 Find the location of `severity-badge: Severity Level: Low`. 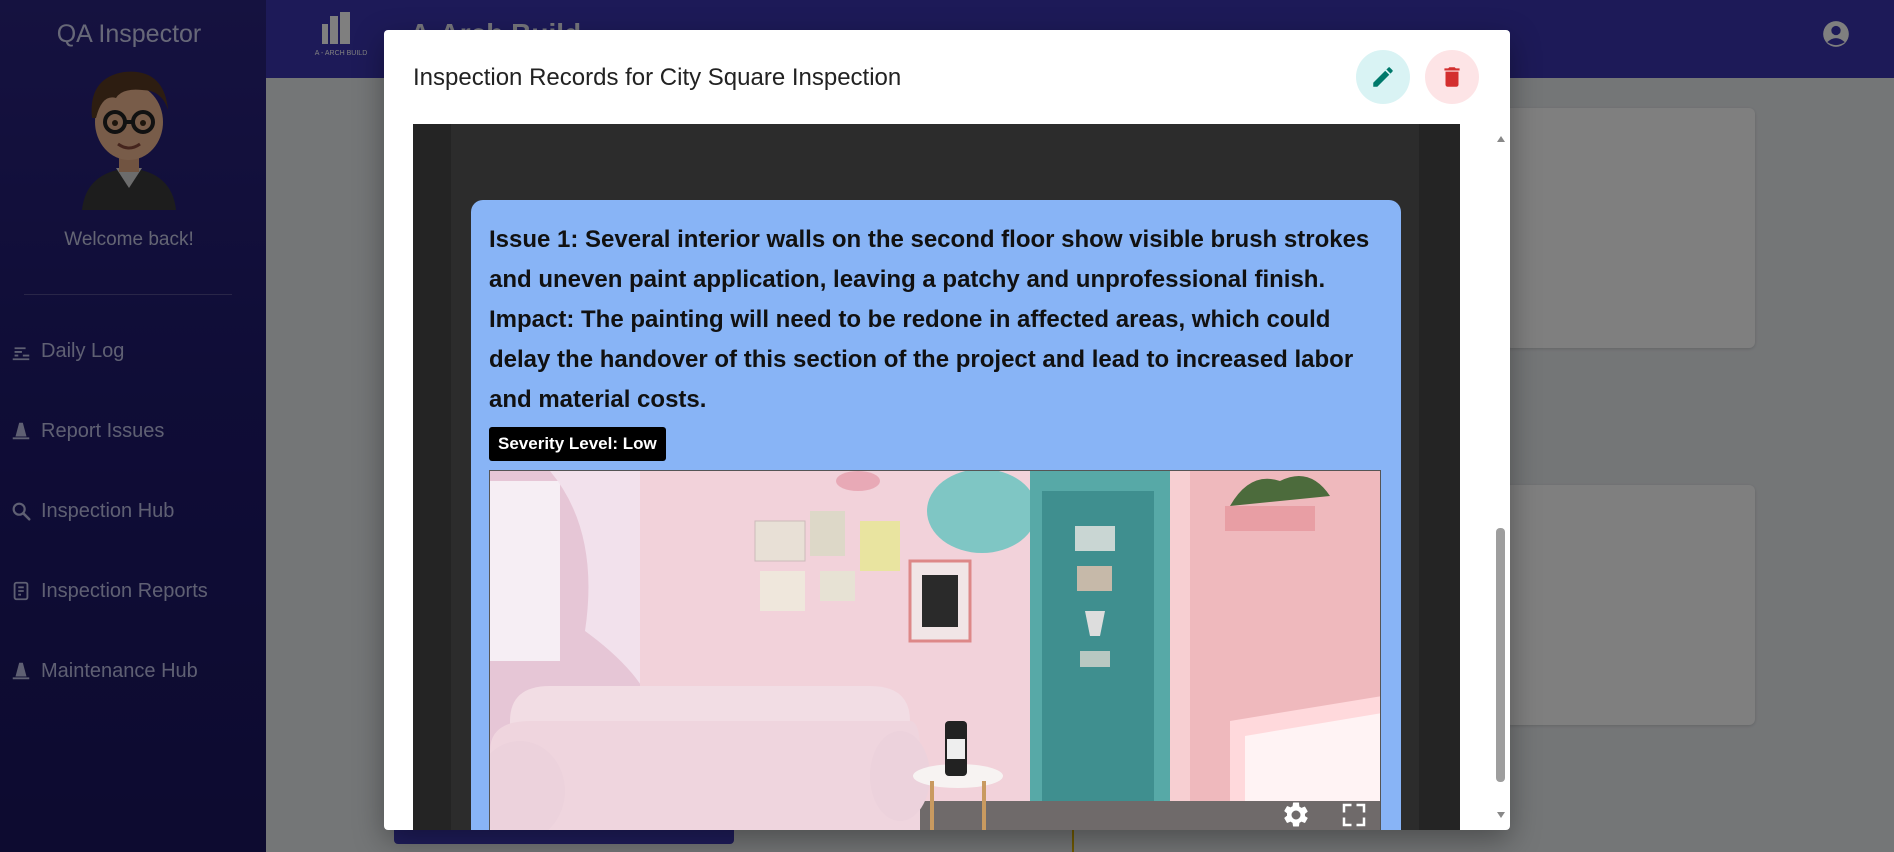

severity-badge: Severity Level: Low is located at coordinates (577, 444).